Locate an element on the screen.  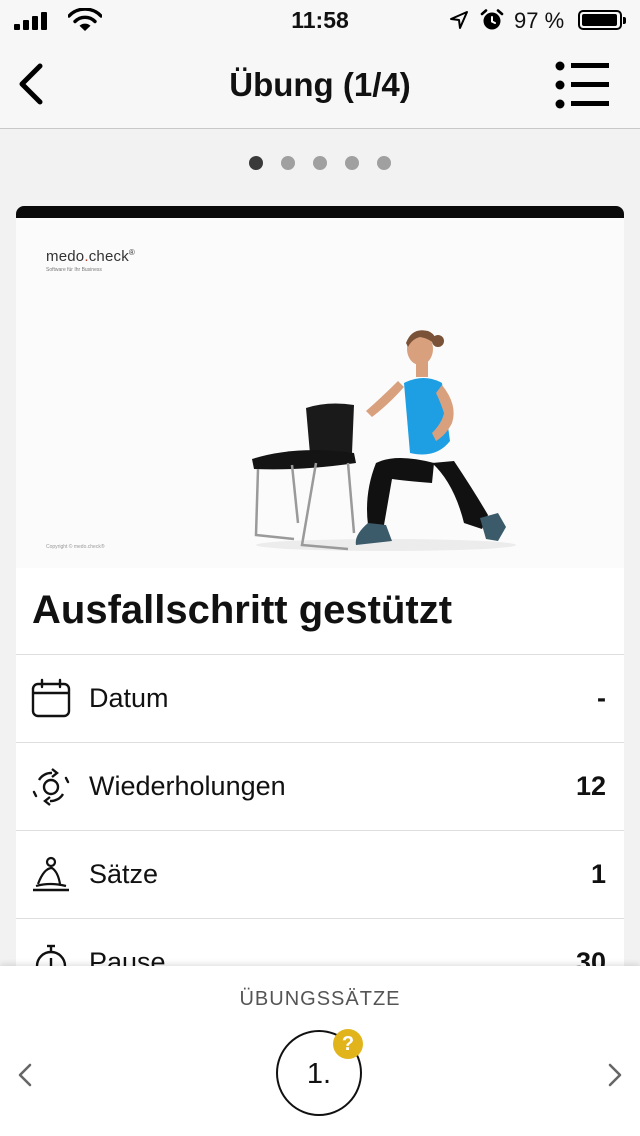
chevron-right-icon is located at coordinates (615, 1075).